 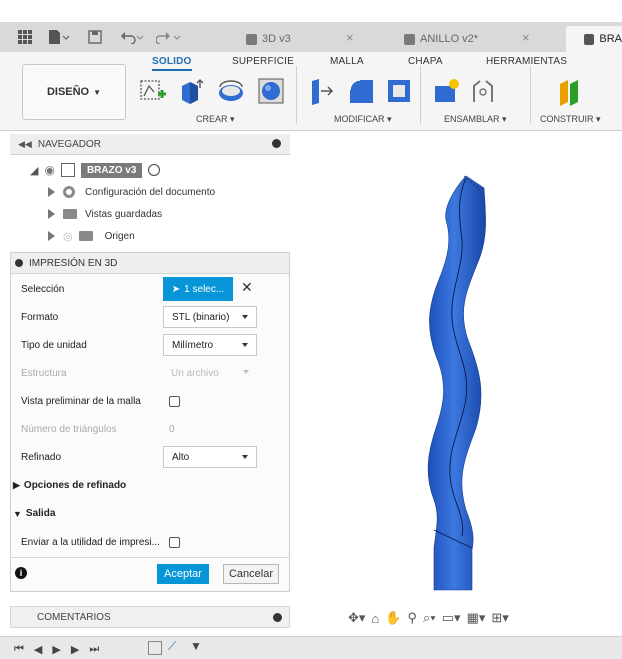 I want to click on new-component-icon, so click(x=447, y=91).